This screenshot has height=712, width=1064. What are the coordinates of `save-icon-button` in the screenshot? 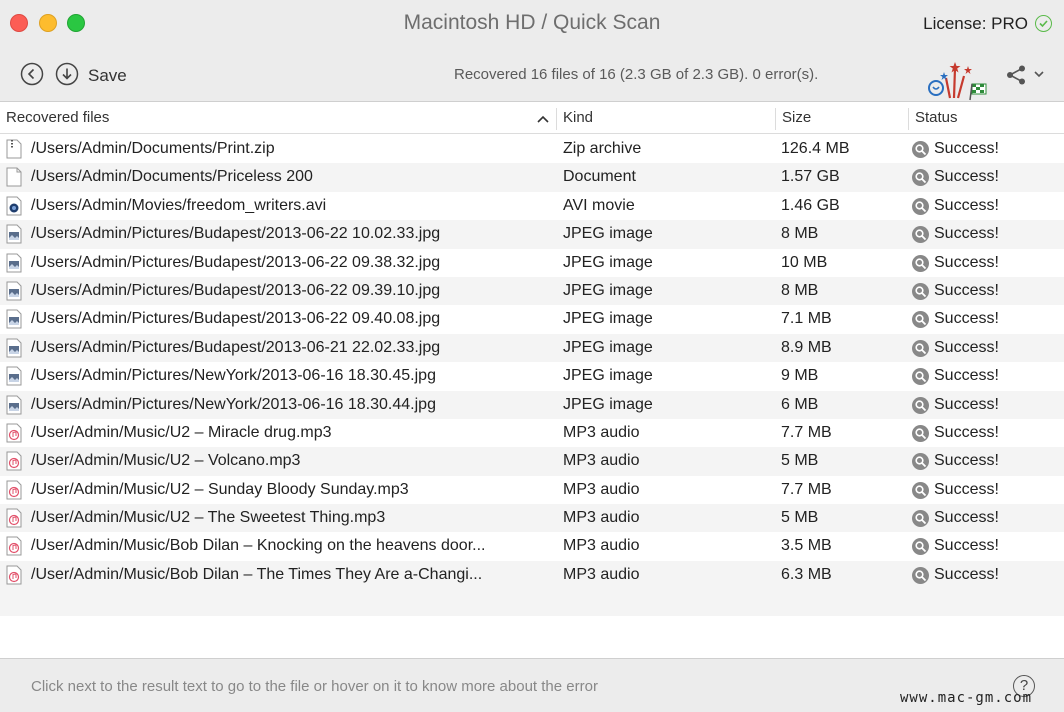 It's located at (67, 74).